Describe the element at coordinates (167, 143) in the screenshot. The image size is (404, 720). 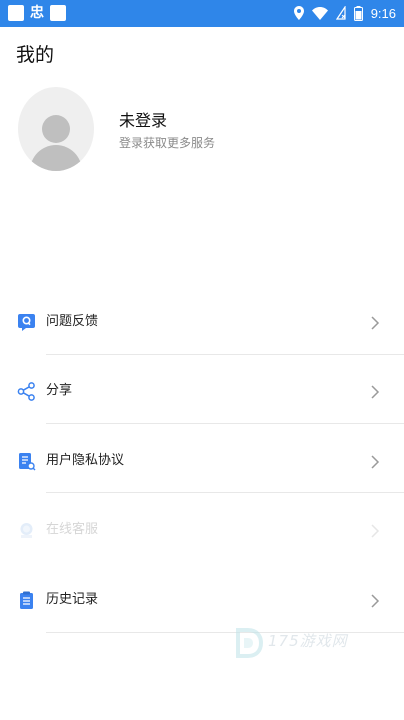
I see `login-hint: 登录获取更多服务` at that location.